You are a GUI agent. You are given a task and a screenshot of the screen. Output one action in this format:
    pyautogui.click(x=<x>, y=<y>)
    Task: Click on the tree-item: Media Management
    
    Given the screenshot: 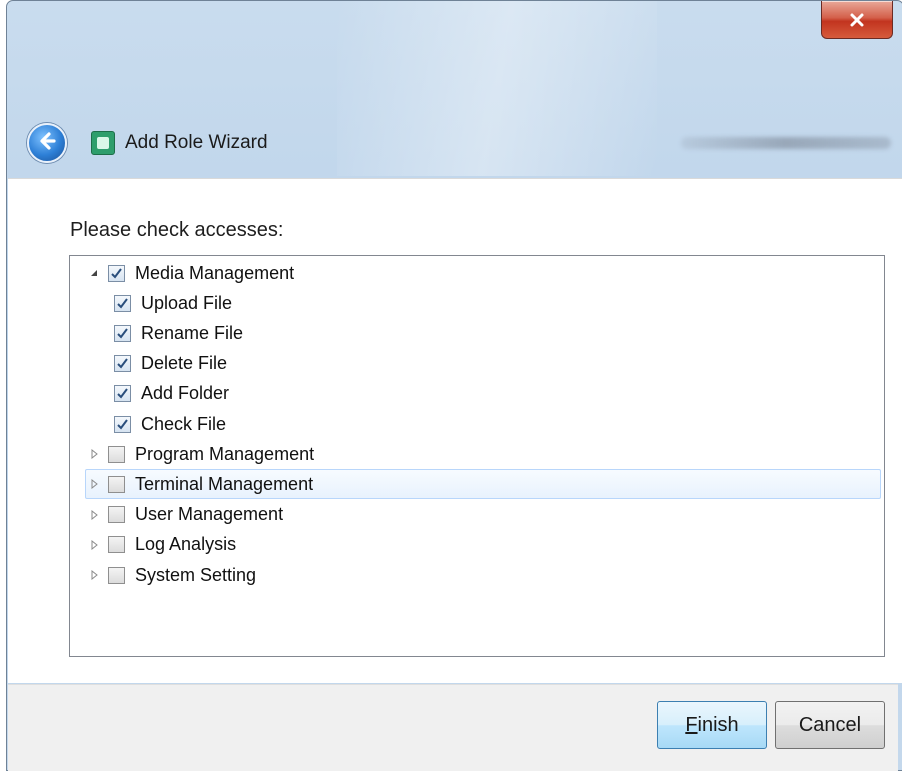 What is the action you would take?
    pyautogui.click(x=190, y=273)
    